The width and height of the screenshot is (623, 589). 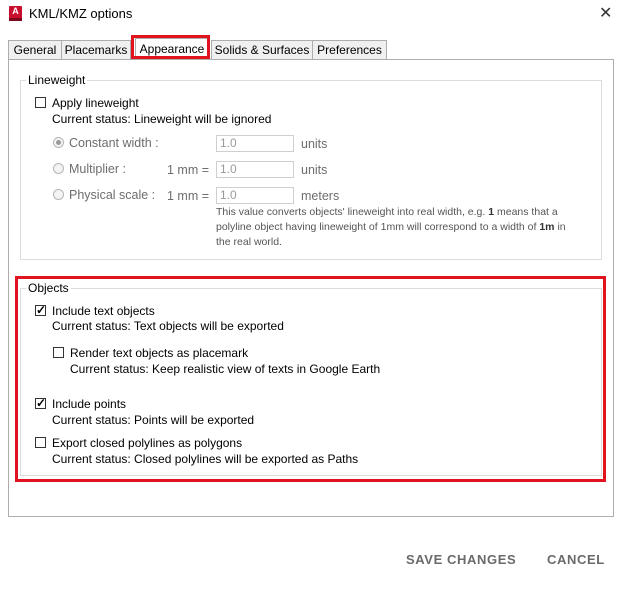 I want to click on multiplier-prefix: 1 mm =, so click(x=188, y=170).